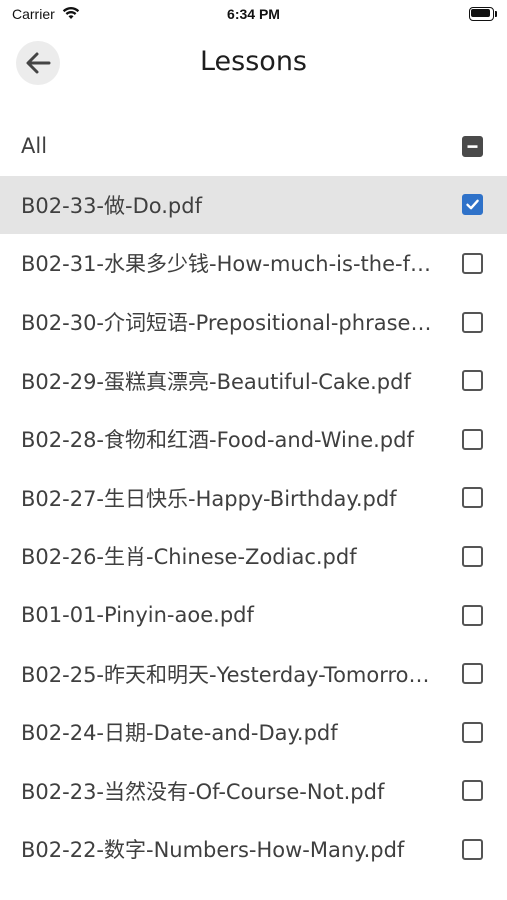  What do you see at coordinates (472, 146) in the screenshot?
I see `select-all-checkbox` at bounding box center [472, 146].